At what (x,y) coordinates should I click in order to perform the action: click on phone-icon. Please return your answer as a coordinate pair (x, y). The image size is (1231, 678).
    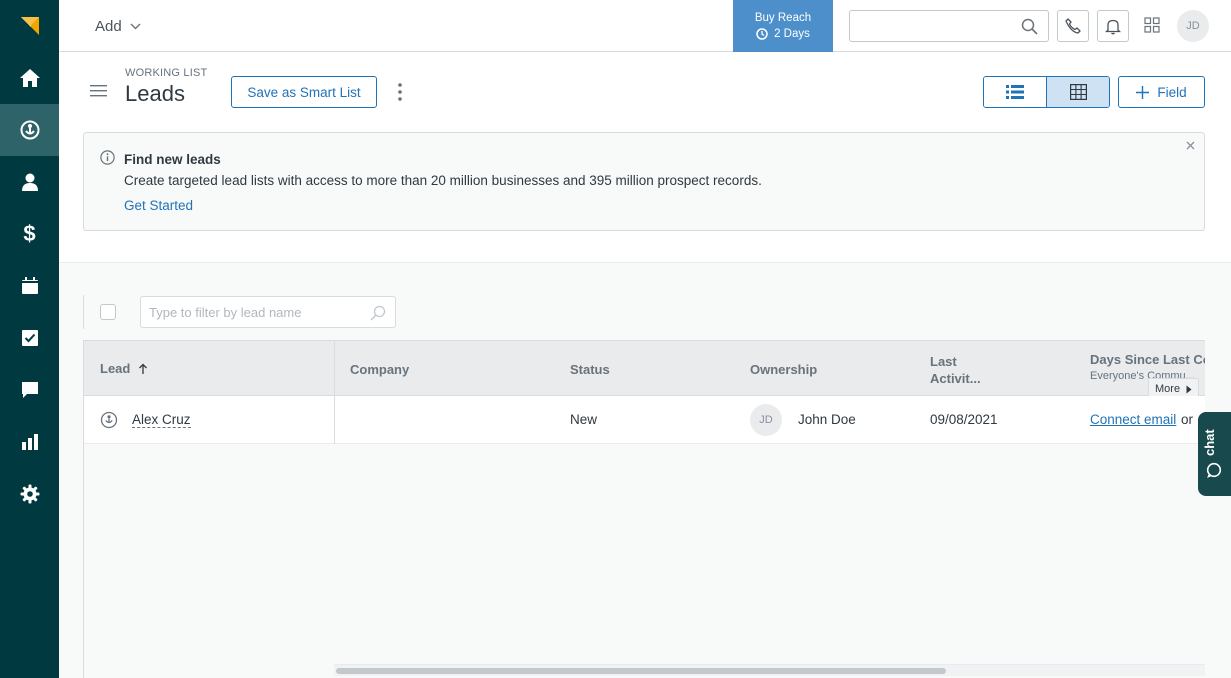
    Looking at the image, I should click on (1073, 26).